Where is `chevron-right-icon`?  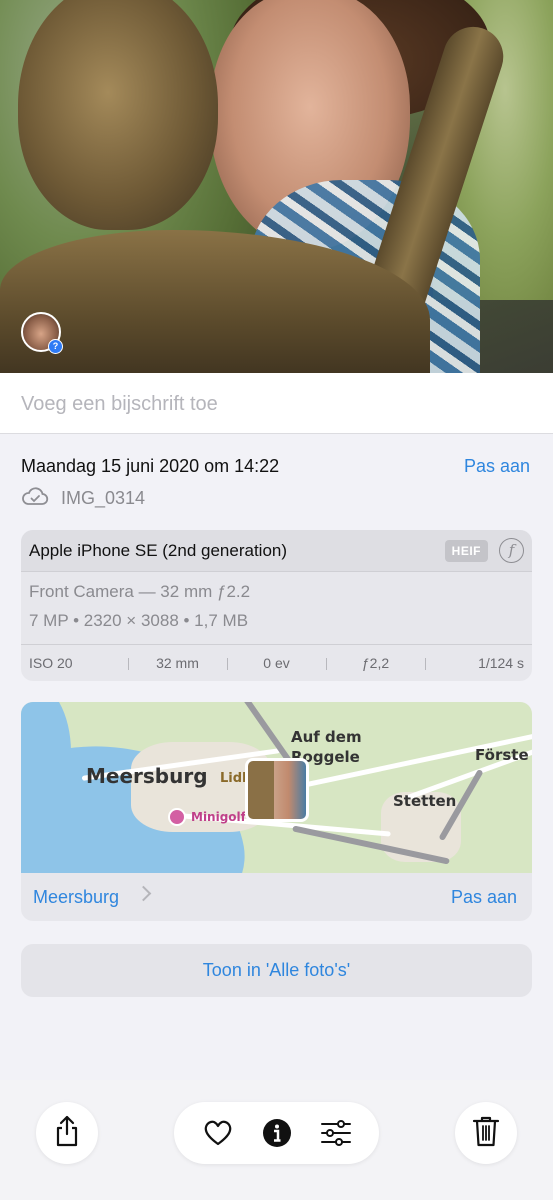
chevron-right-icon is located at coordinates (143, 893).